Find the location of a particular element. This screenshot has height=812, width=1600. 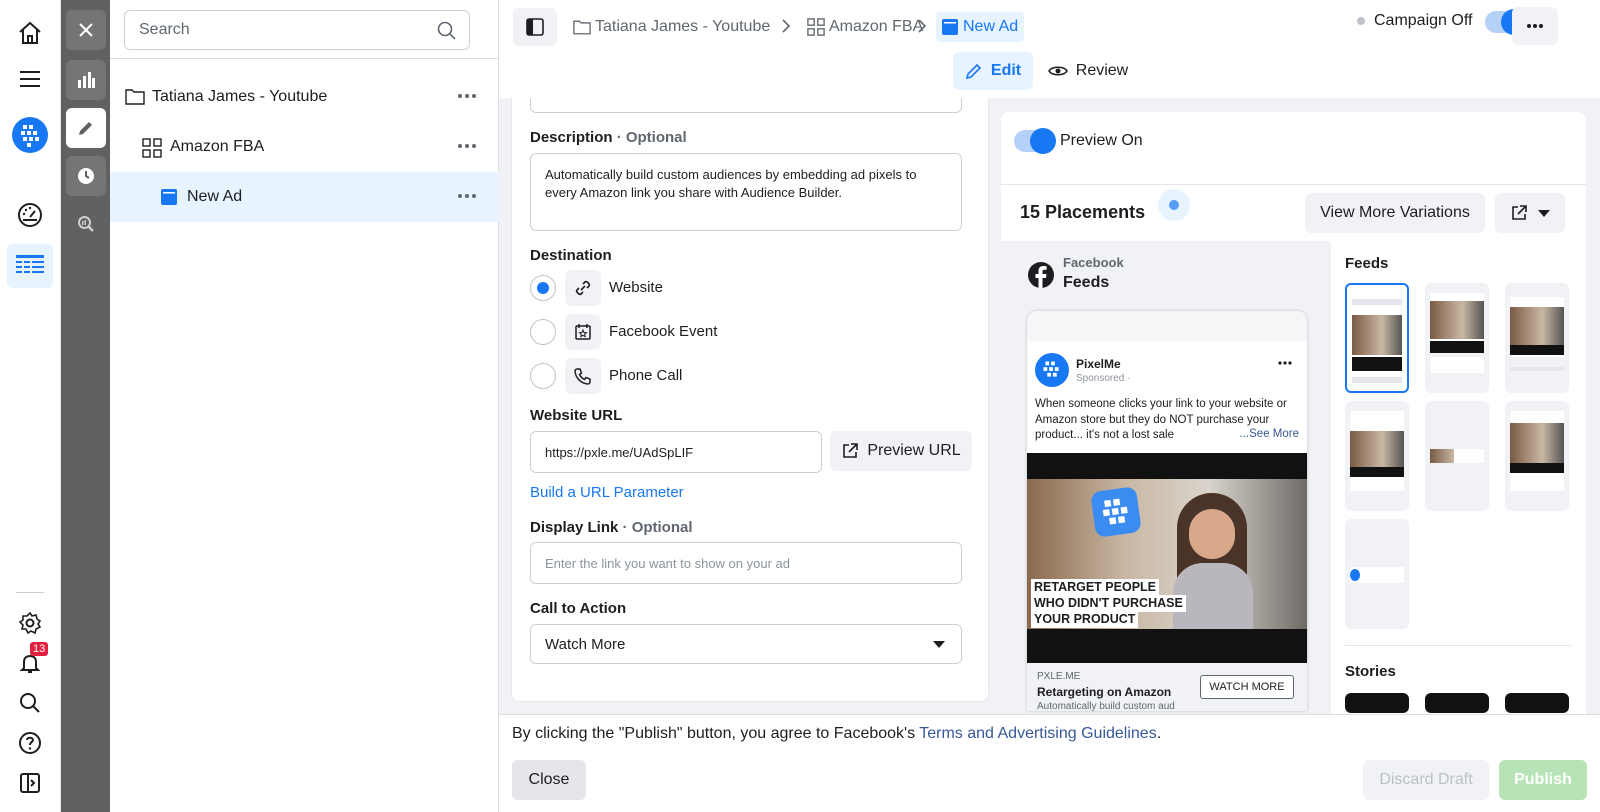

search-input: Search is located at coordinates (297, 30).